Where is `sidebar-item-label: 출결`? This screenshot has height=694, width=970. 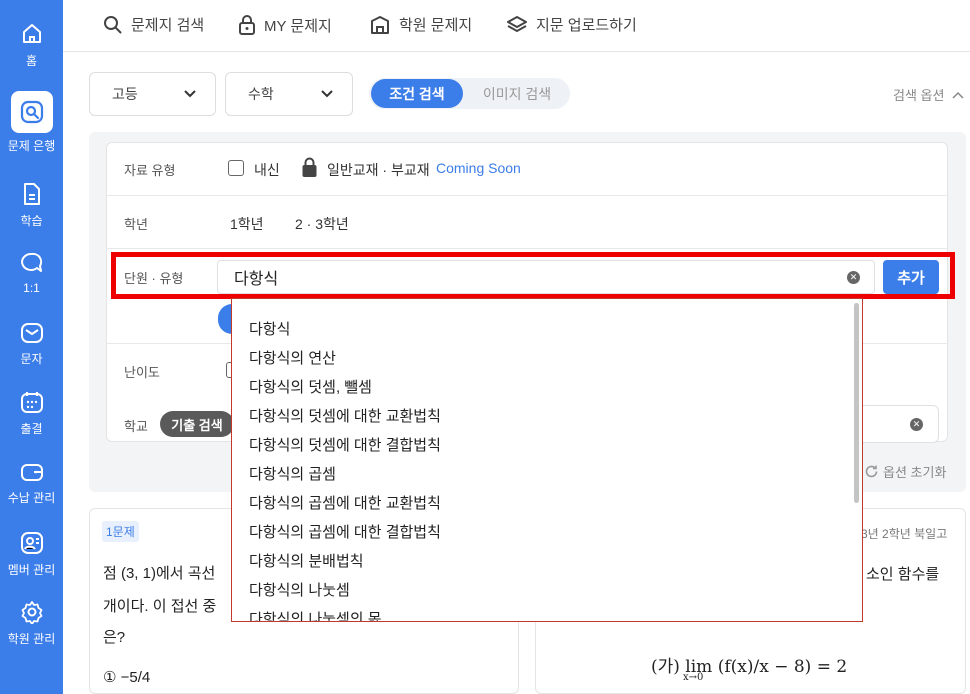 sidebar-item-label: 출결 is located at coordinates (31, 429).